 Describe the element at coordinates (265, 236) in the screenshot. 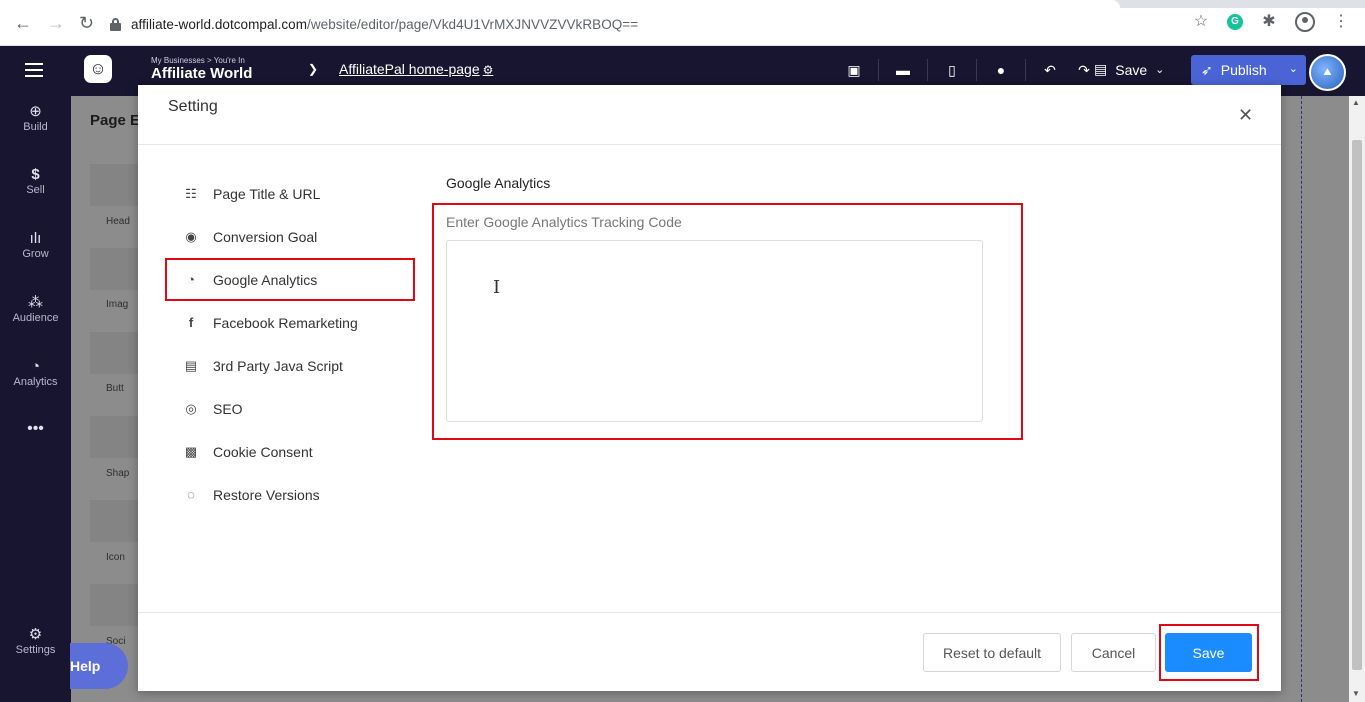

I see `menu-item-label: Conversion Goal` at that location.